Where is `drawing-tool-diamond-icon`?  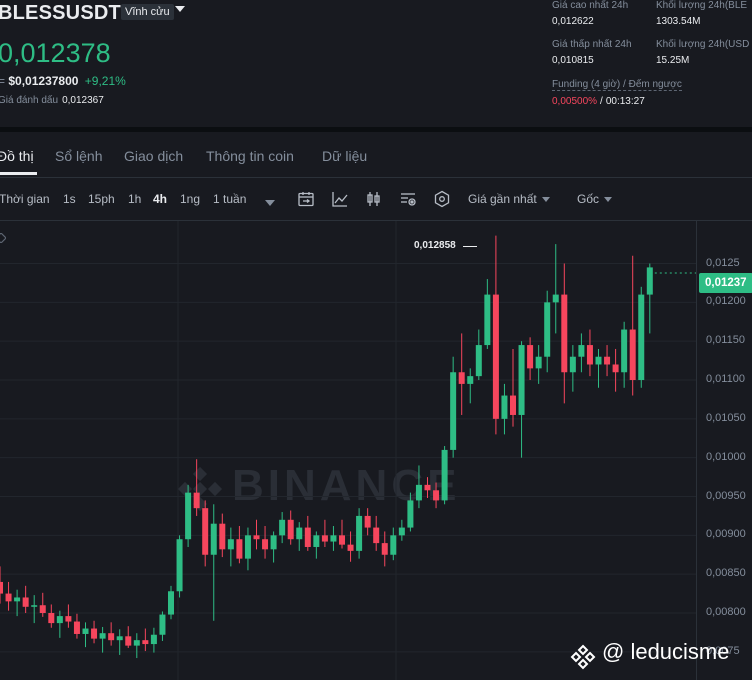
drawing-tool-diamond-icon is located at coordinates (3, 238).